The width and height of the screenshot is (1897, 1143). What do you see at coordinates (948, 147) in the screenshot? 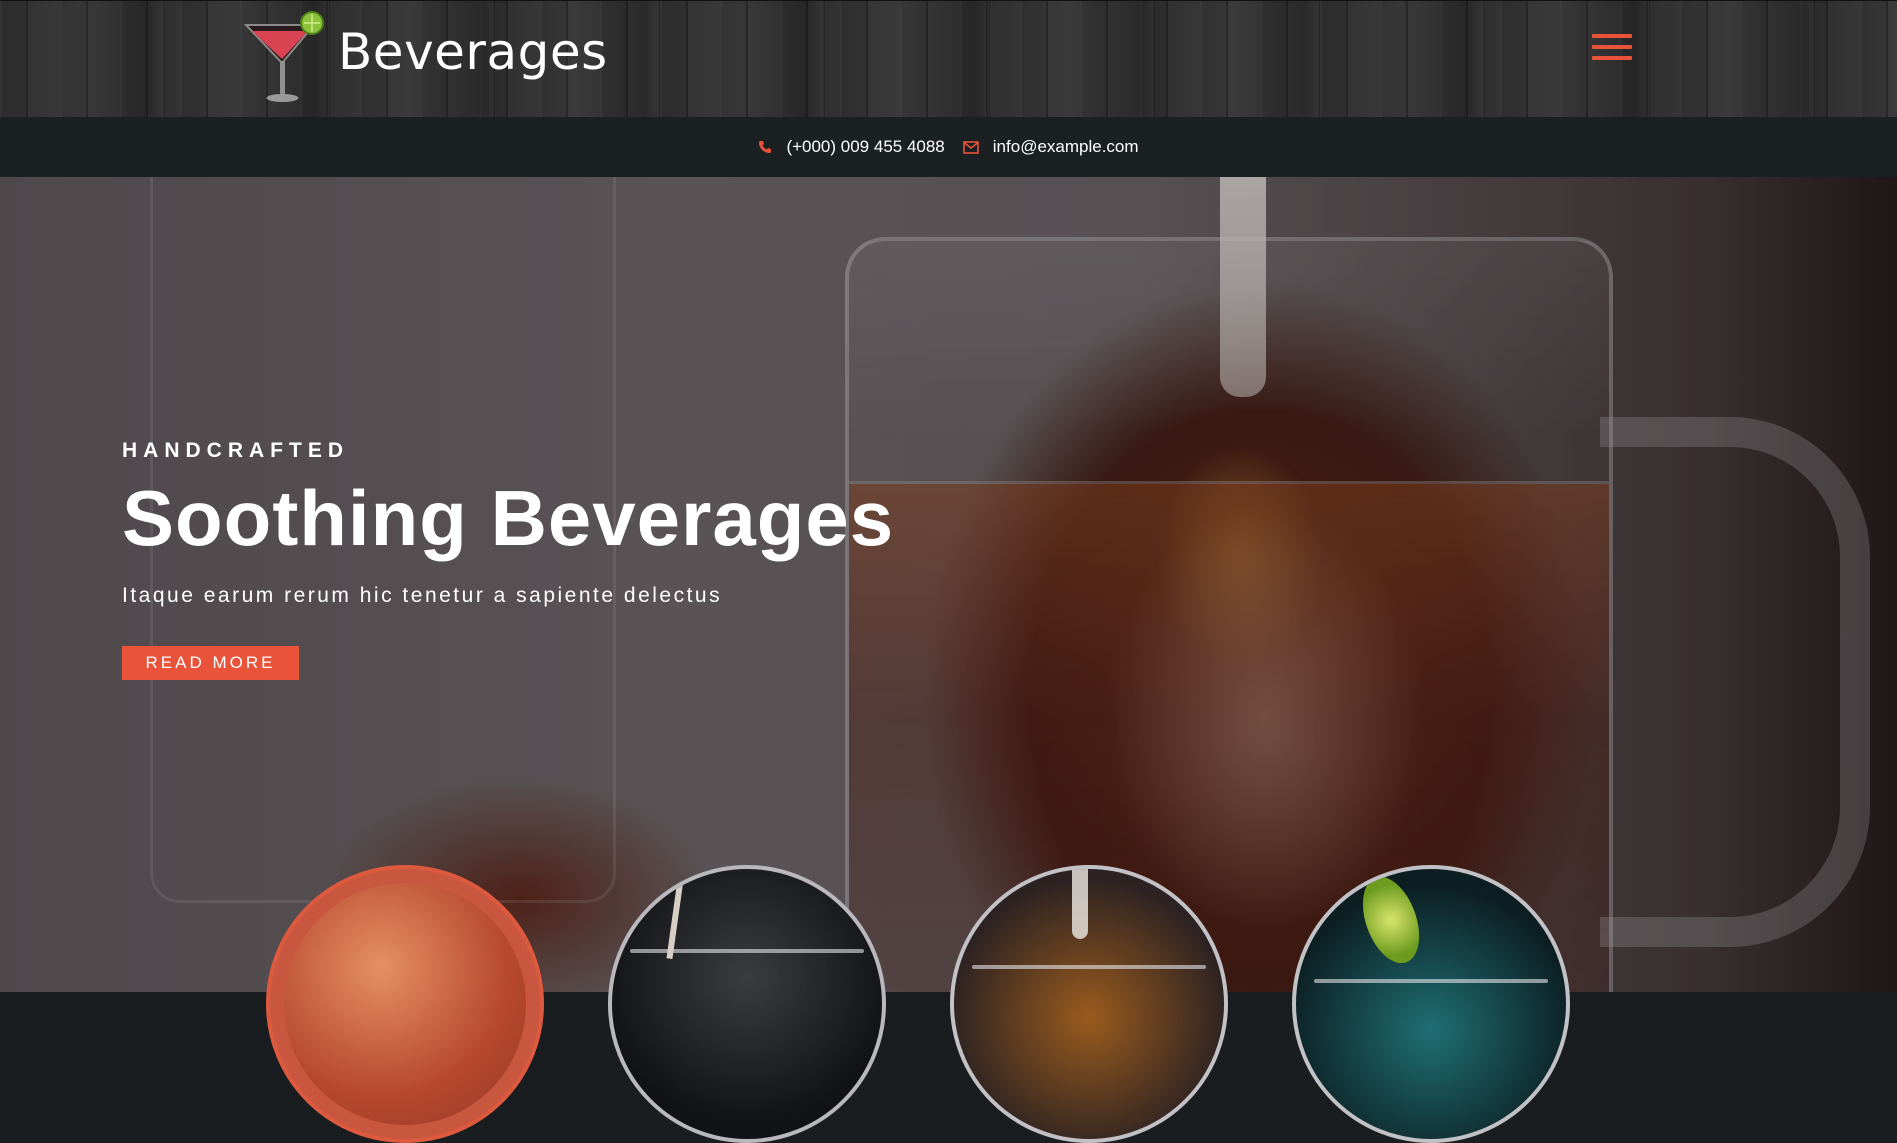
I see `contact-bar: (+000) 009 455 4088 info@example.com` at bounding box center [948, 147].